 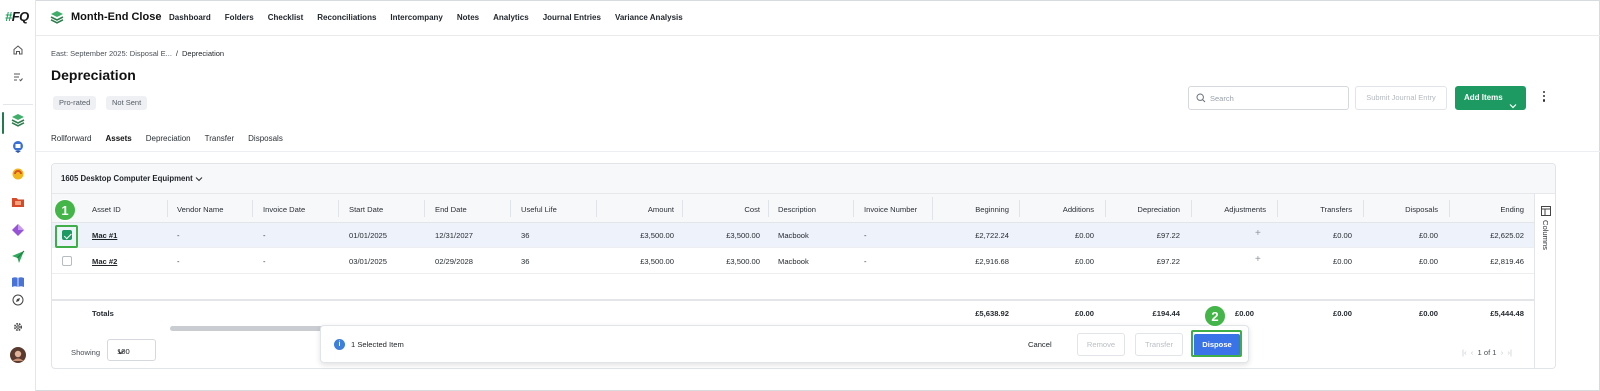 I want to click on col-invoice-date: Invoice Date, so click(x=284, y=209).